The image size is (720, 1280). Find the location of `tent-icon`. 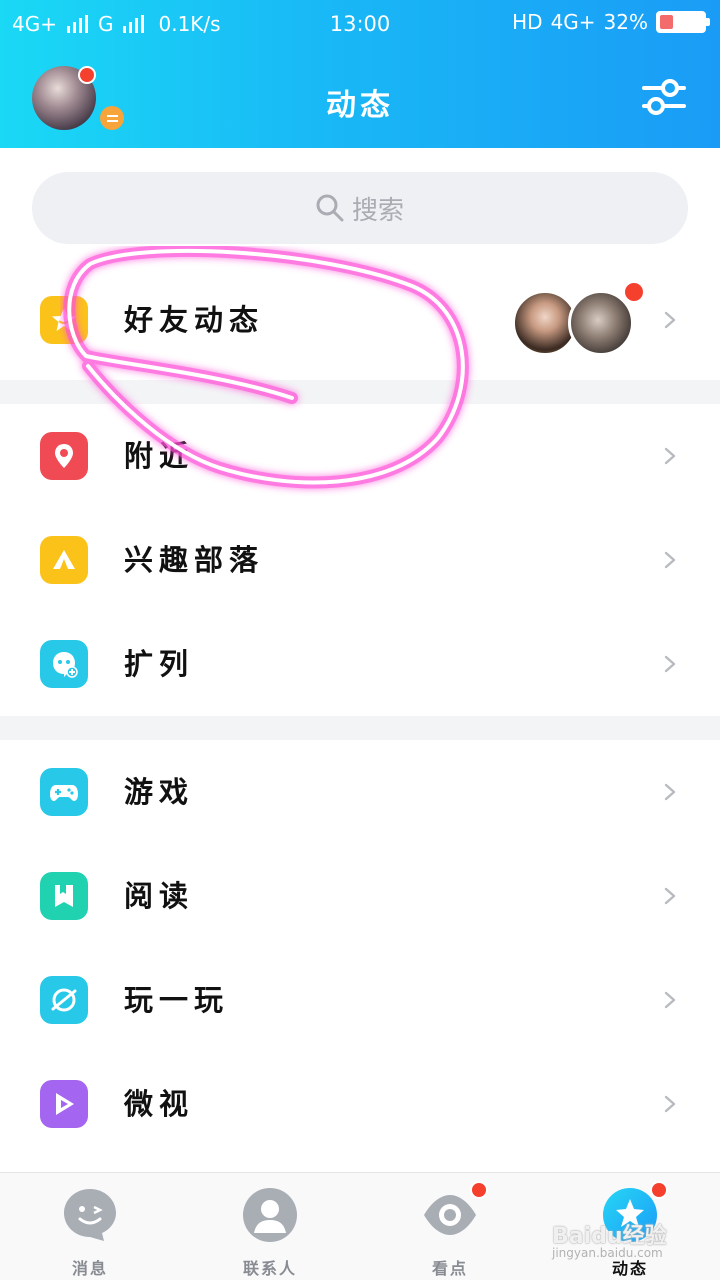

tent-icon is located at coordinates (64, 560).